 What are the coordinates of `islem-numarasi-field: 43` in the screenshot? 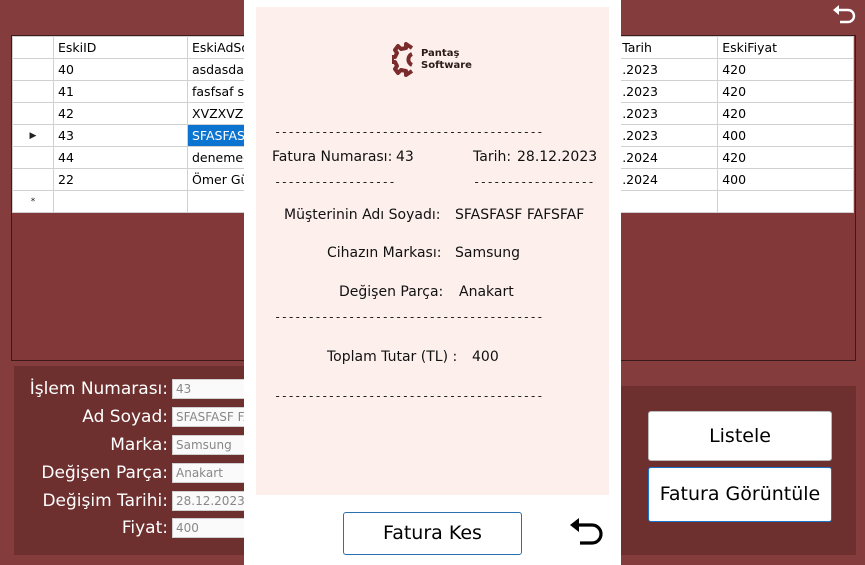 It's located at (212, 389).